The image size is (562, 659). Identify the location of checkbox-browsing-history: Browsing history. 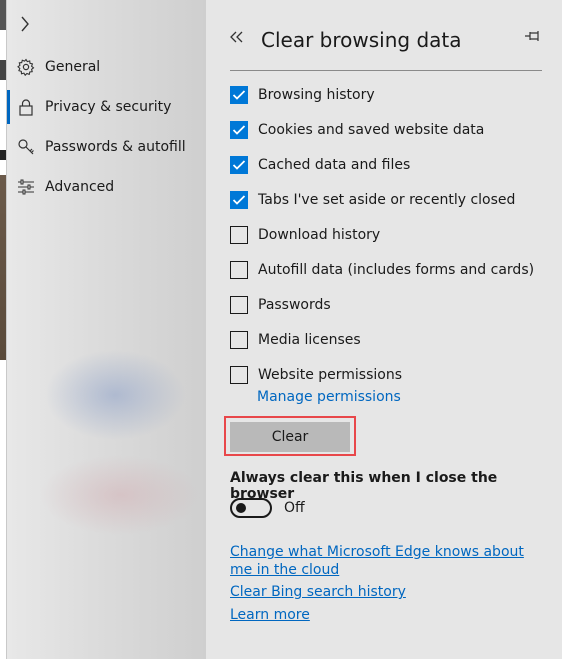
(302, 95).